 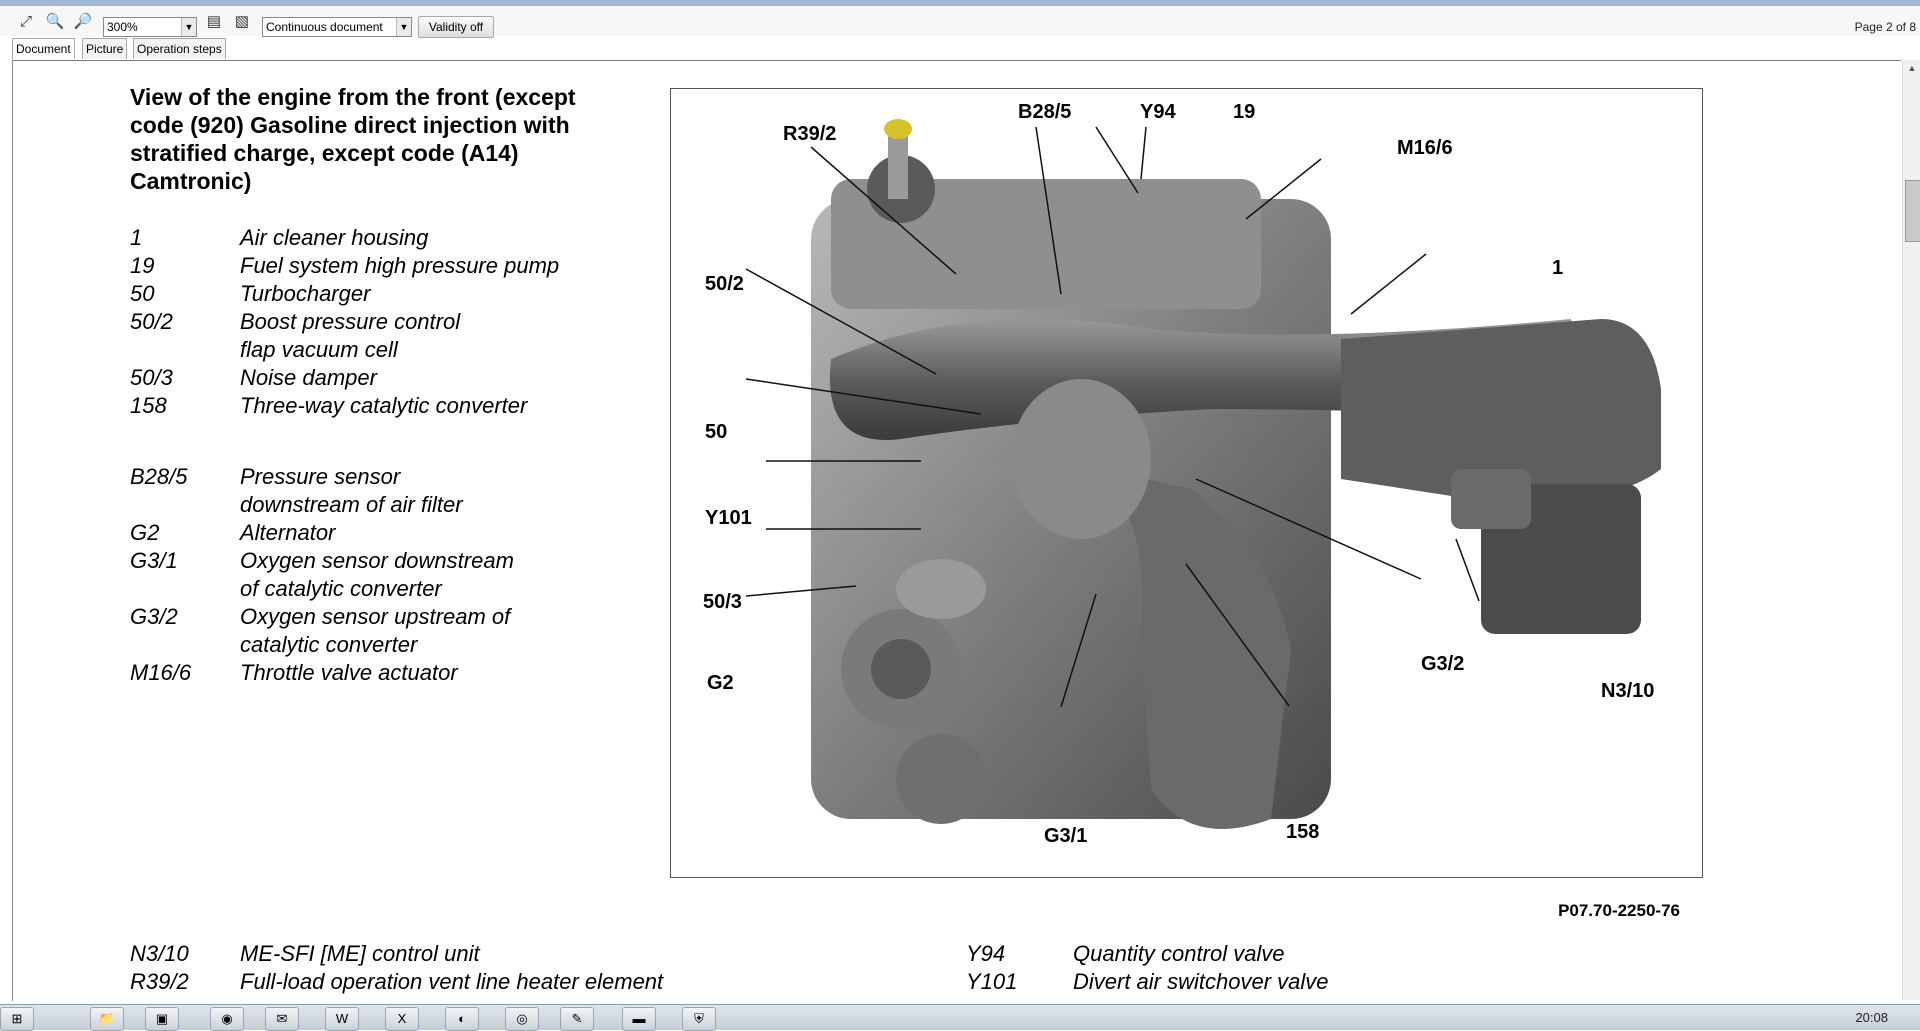 What do you see at coordinates (83, 22) in the screenshot?
I see `zoom-out-icon: 🔎` at bounding box center [83, 22].